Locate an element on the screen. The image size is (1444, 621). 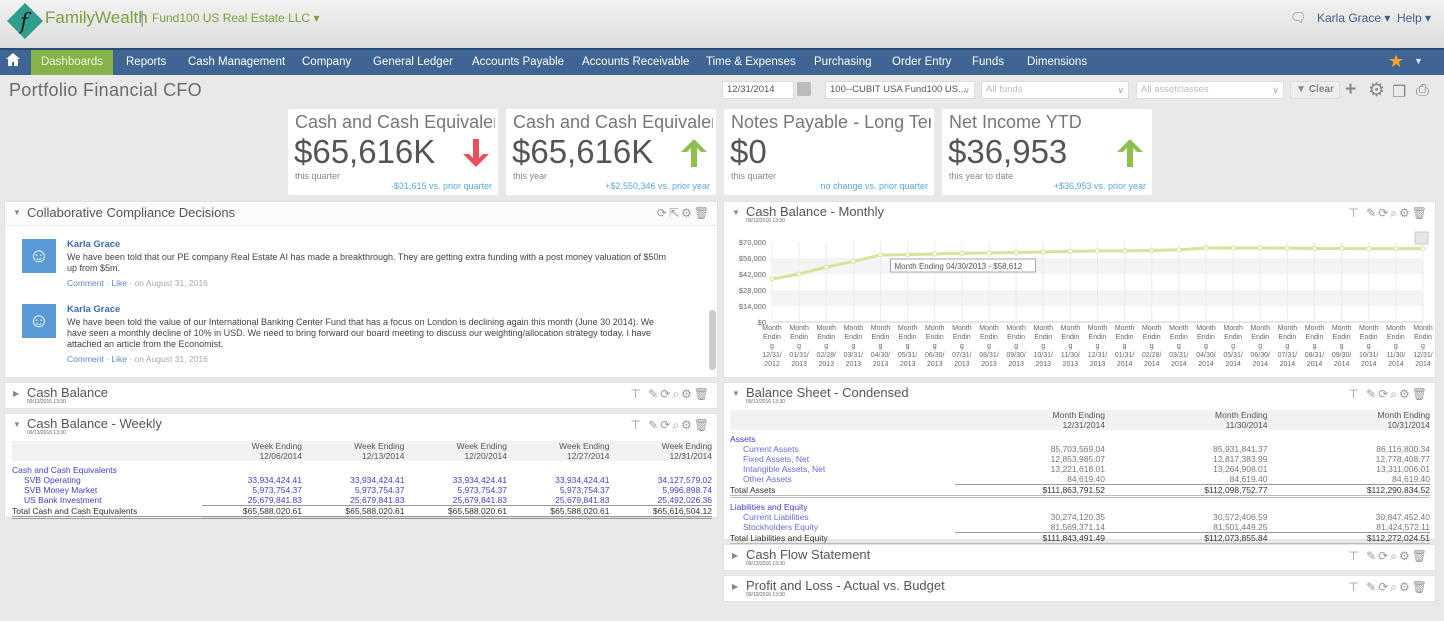
row-label: Current Liabilities is located at coordinates (842, 517).